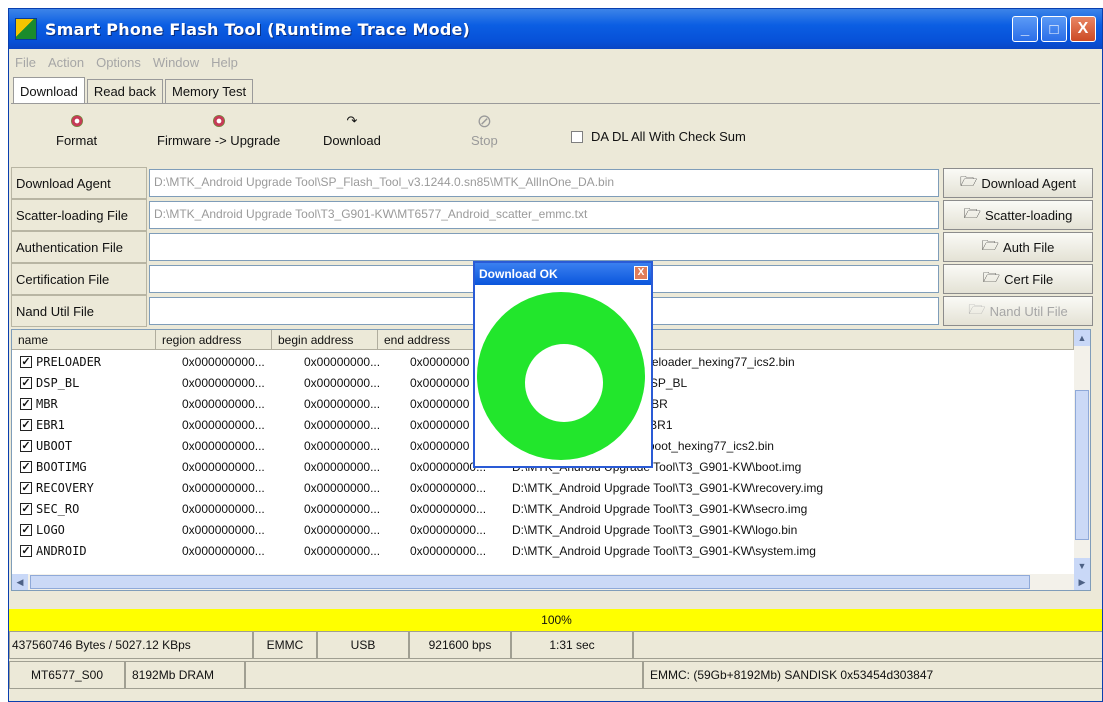 This screenshot has width=1103, height=702. I want to click on menu-action: Action, so click(66, 62).